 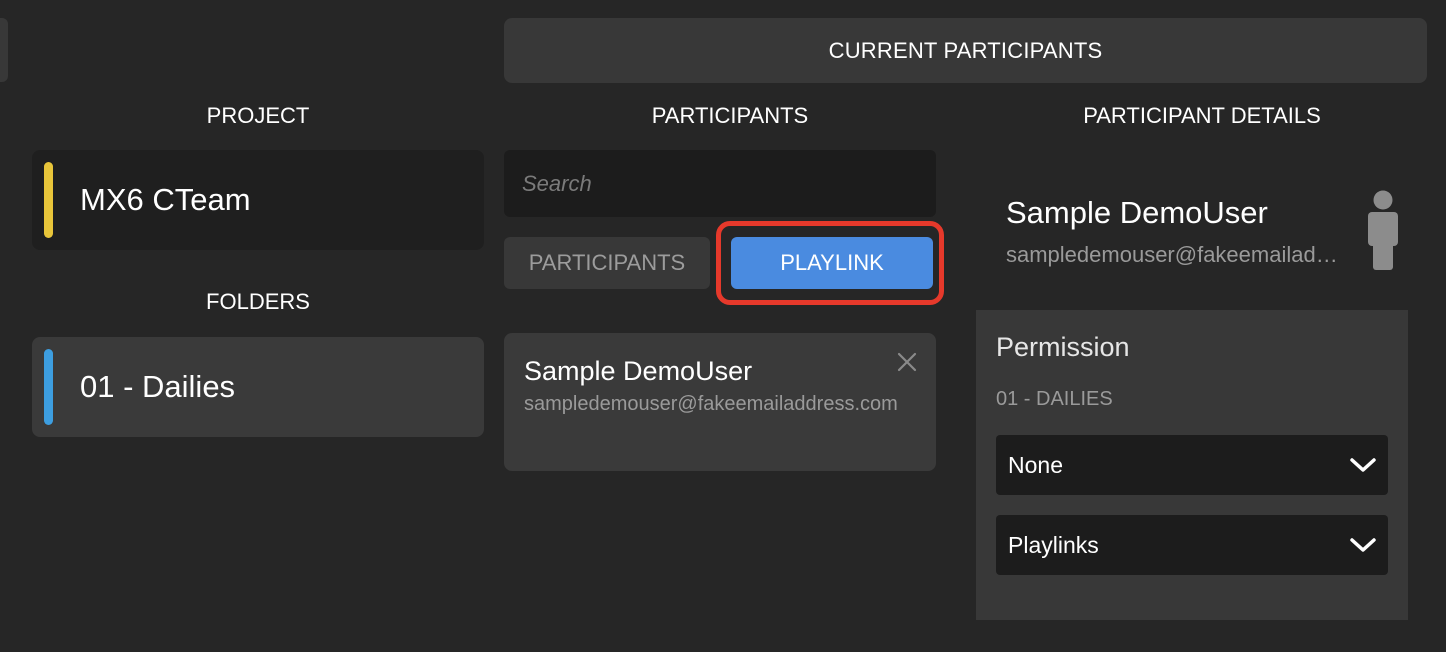 I want to click on permission-folder-label: 01 - DAILIES, so click(x=1054, y=399).